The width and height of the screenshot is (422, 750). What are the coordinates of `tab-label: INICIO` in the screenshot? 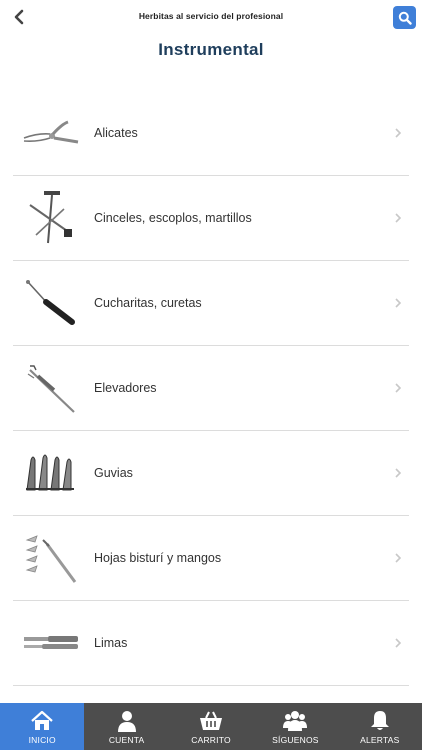 It's located at (42, 740).